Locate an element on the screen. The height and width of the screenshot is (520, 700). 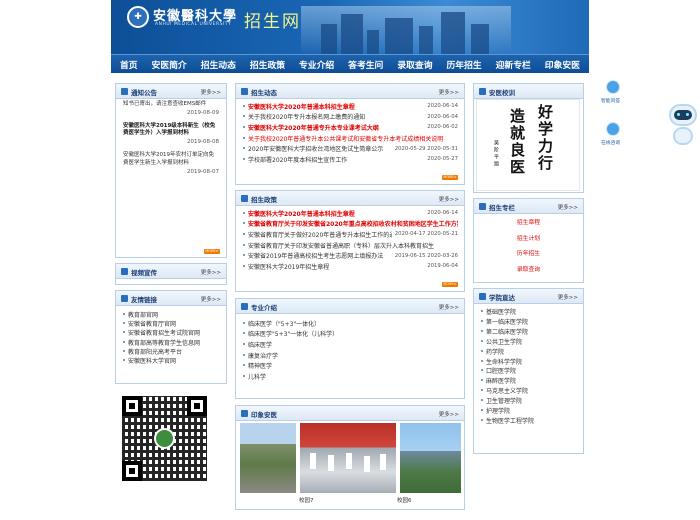
robot-assistant-icon is located at coordinates (683, 127).